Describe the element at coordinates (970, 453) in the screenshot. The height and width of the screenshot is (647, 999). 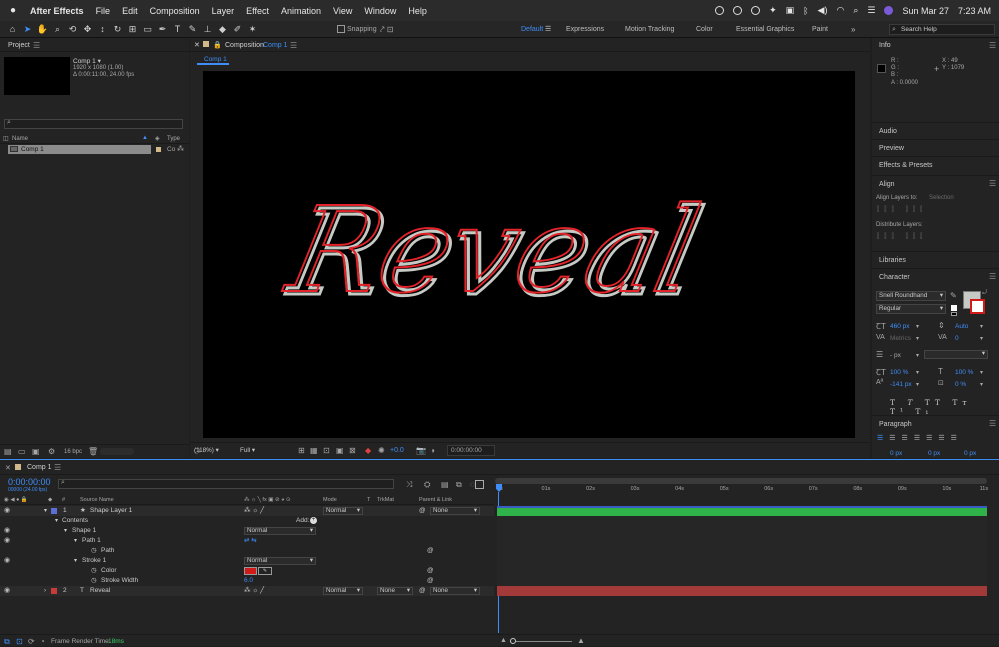
I see `paragraph-indent-right: 0 px` at that location.